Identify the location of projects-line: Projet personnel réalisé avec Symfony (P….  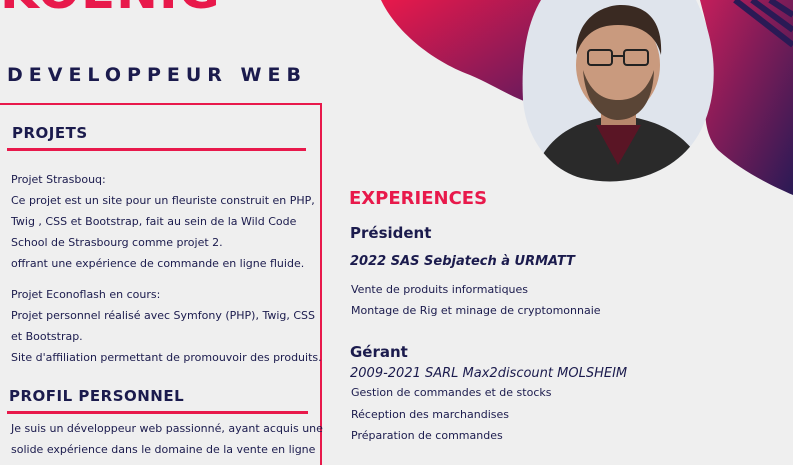
(163, 315).